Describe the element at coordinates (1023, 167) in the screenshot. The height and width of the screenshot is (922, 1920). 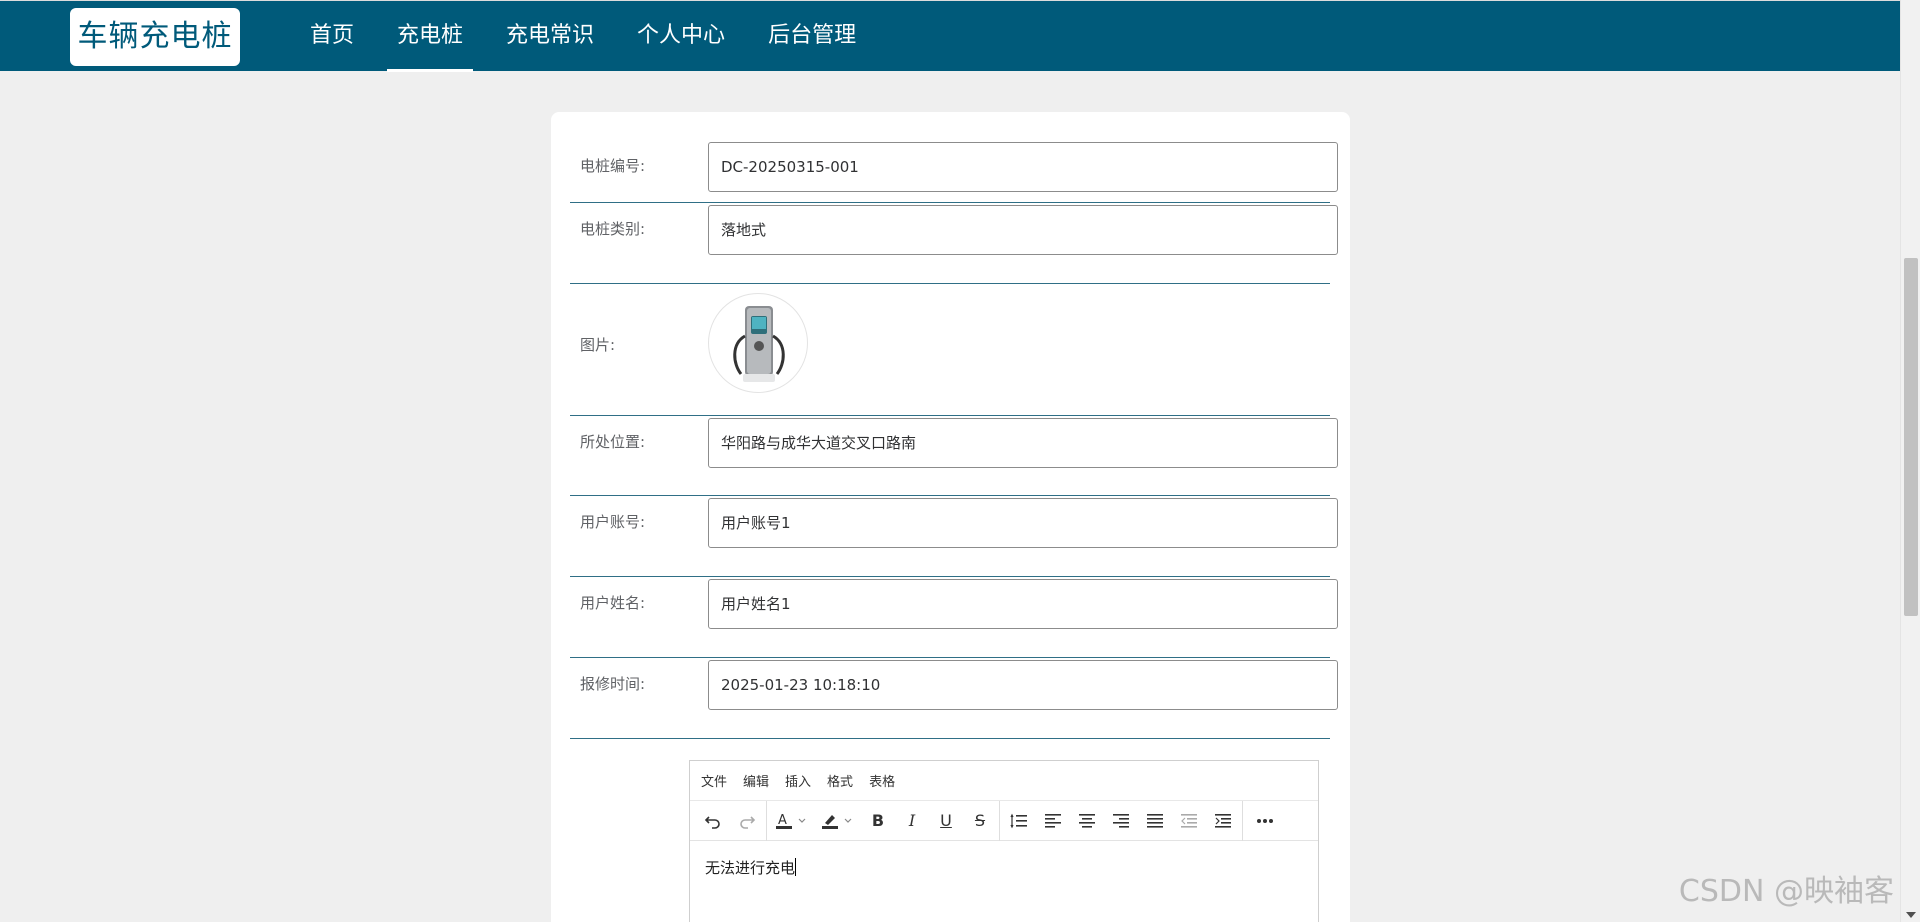
I see `pile-no-input: DC-20250315-001` at that location.